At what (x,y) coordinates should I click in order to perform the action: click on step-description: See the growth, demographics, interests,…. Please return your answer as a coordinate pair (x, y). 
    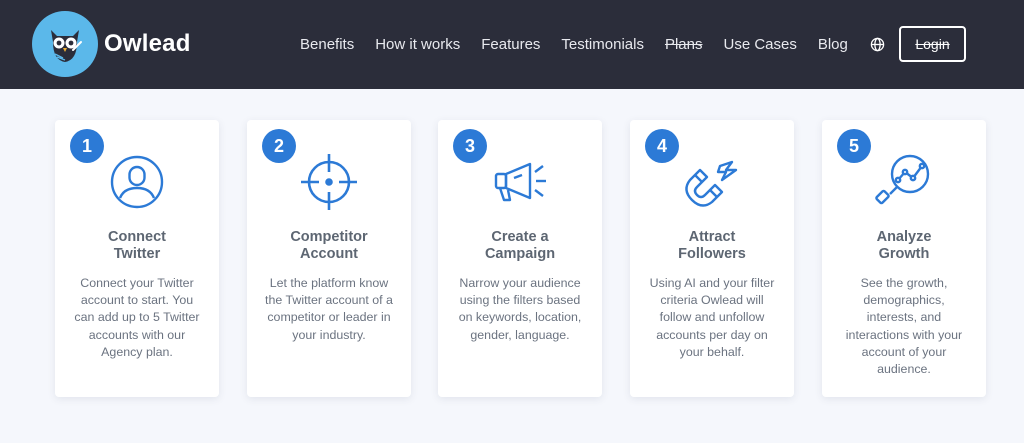
    Looking at the image, I should click on (904, 326).